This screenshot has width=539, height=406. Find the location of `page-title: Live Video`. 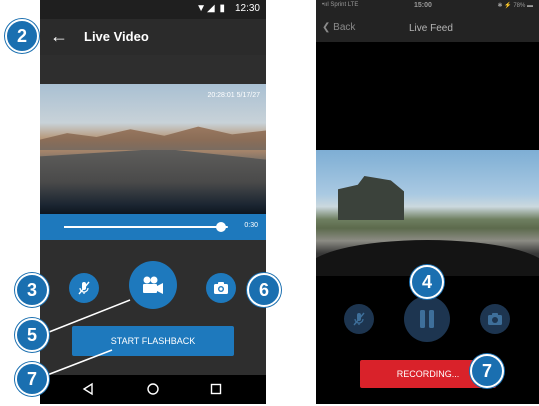

page-title: Live Video is located at coordinates (116, 36).